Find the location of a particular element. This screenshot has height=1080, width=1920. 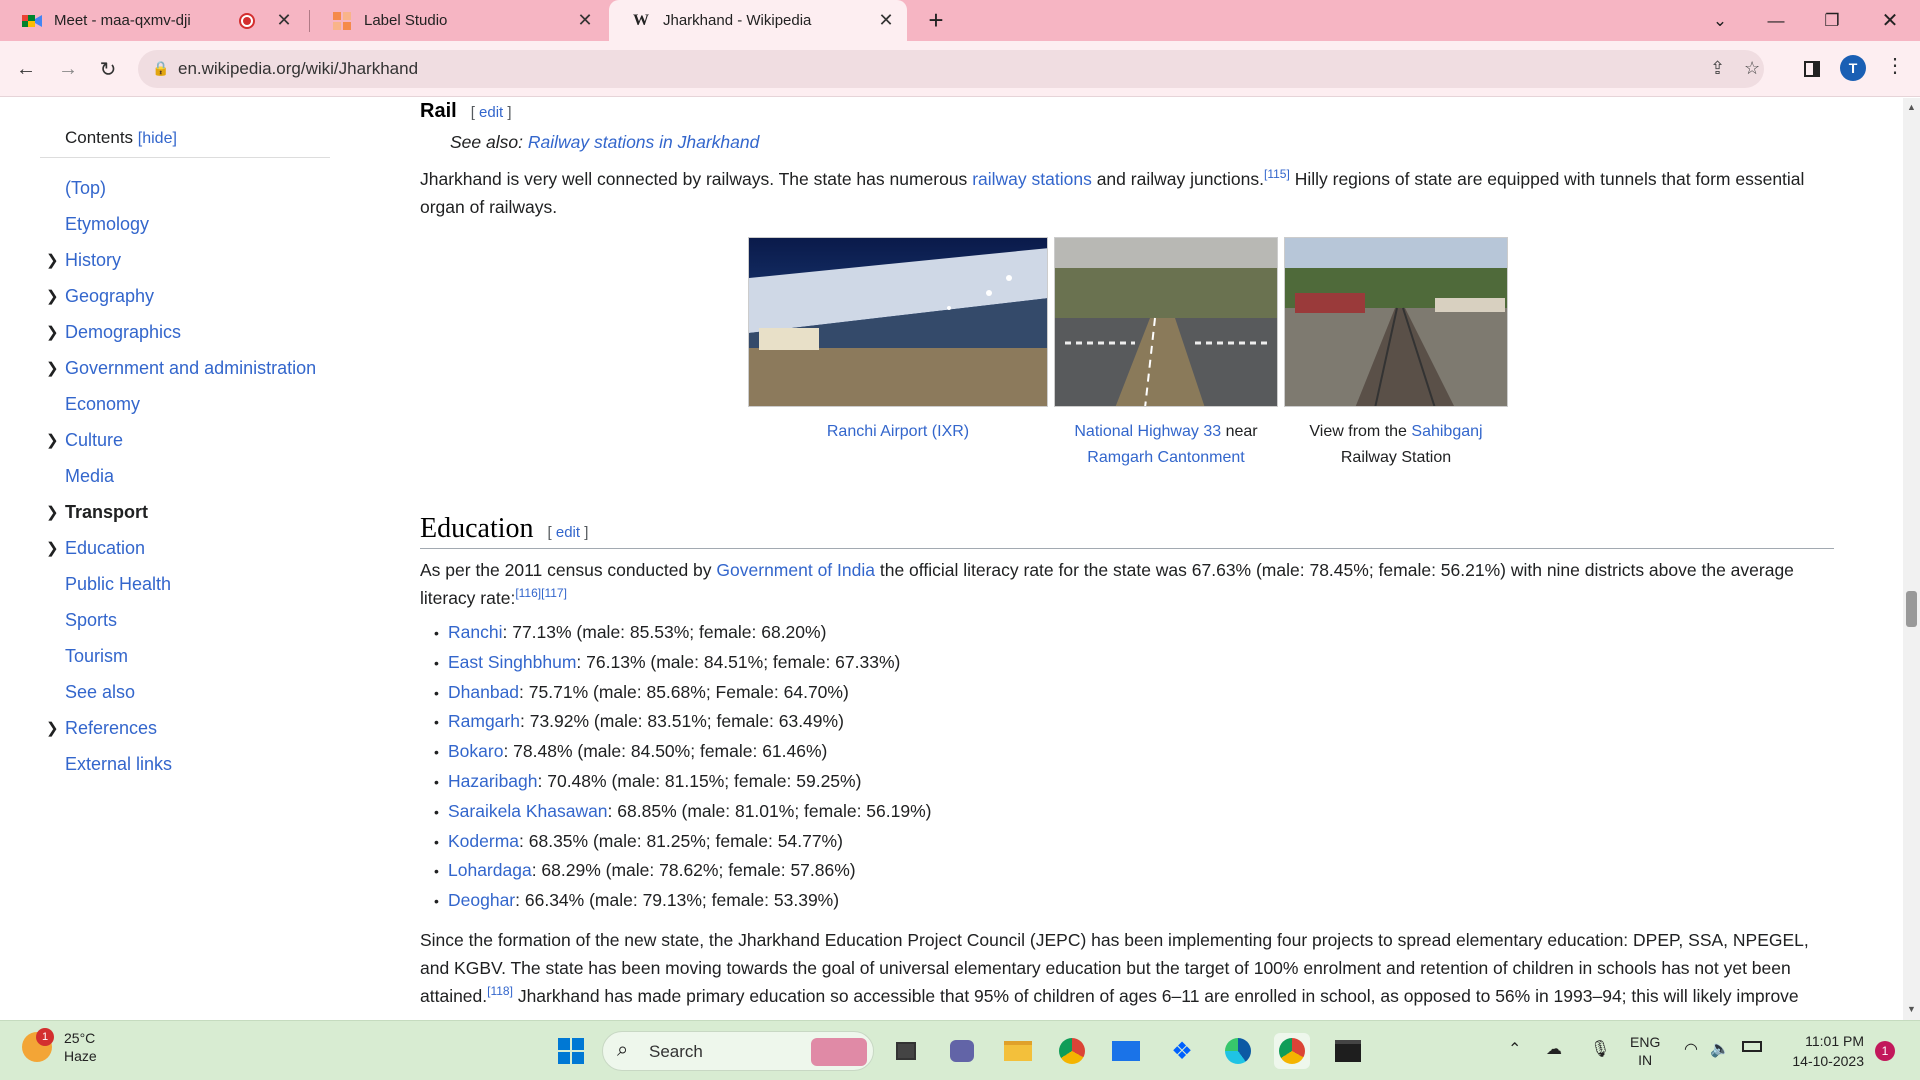

weather-widget: 1 25°C Haze is located at coordinates (59, 1046).